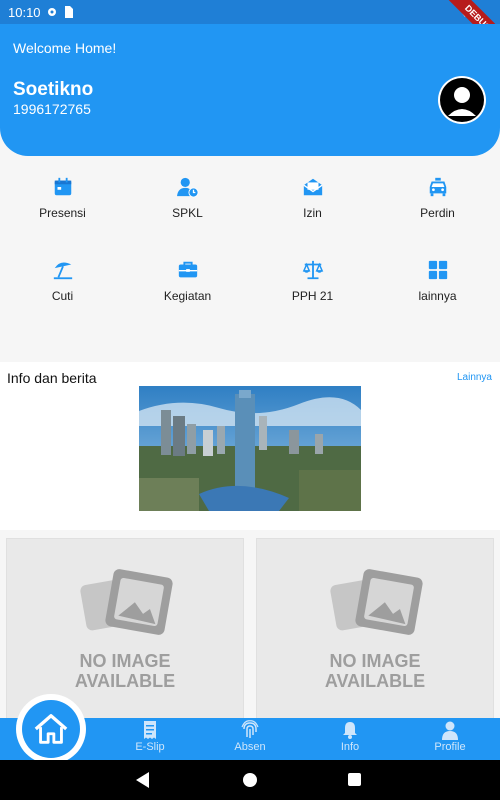 This screenshot has width=500, height=800. I want to click on nav-profile: Profile, so click(450, 736).